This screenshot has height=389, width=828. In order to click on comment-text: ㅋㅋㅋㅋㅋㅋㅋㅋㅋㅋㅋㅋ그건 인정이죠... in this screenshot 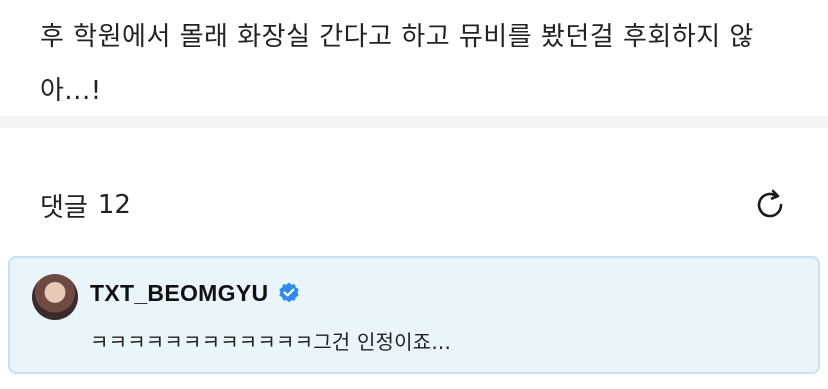, I will do `click(271, 342)`.